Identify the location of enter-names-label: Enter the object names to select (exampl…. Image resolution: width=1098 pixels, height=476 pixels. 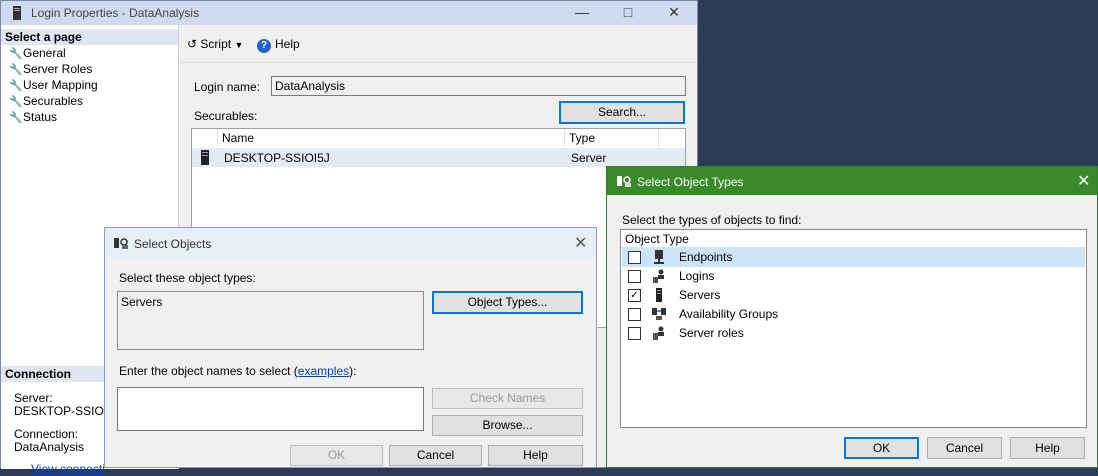
(237, 371).